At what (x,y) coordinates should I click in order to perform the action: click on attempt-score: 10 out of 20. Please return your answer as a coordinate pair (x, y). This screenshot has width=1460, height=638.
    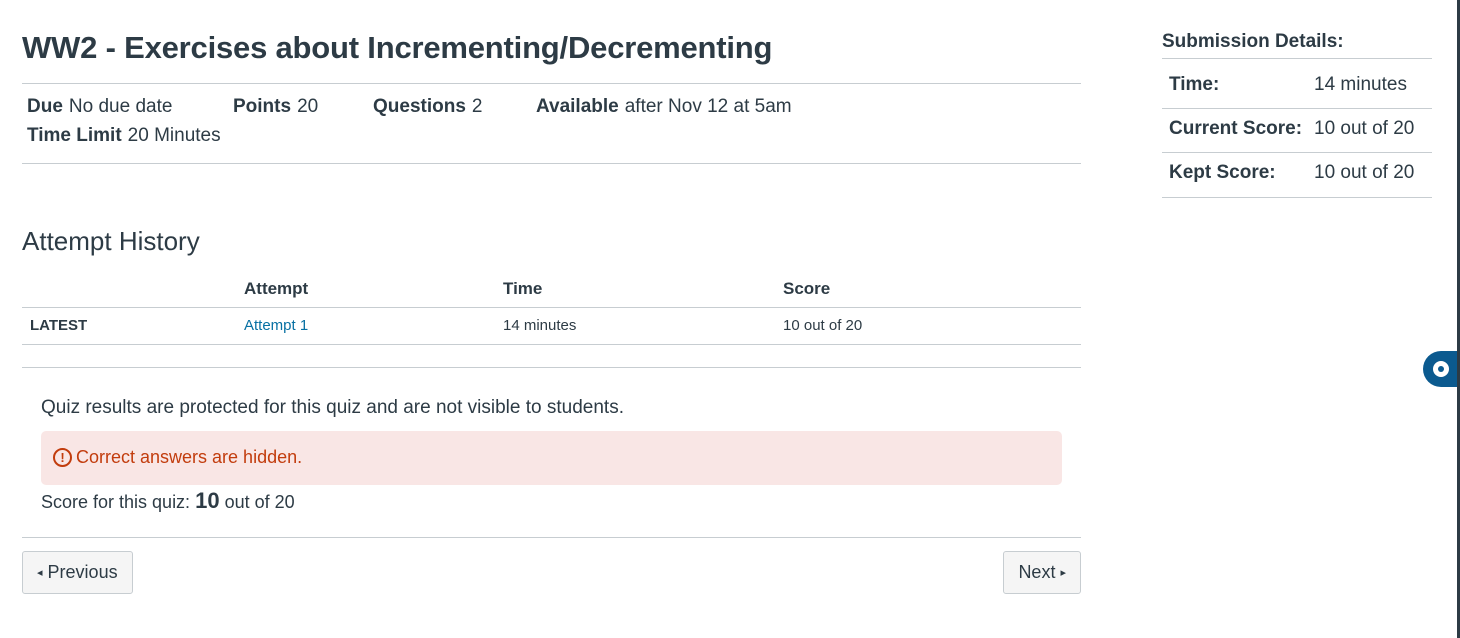
    Looking at the image, I should click on (823, 325).